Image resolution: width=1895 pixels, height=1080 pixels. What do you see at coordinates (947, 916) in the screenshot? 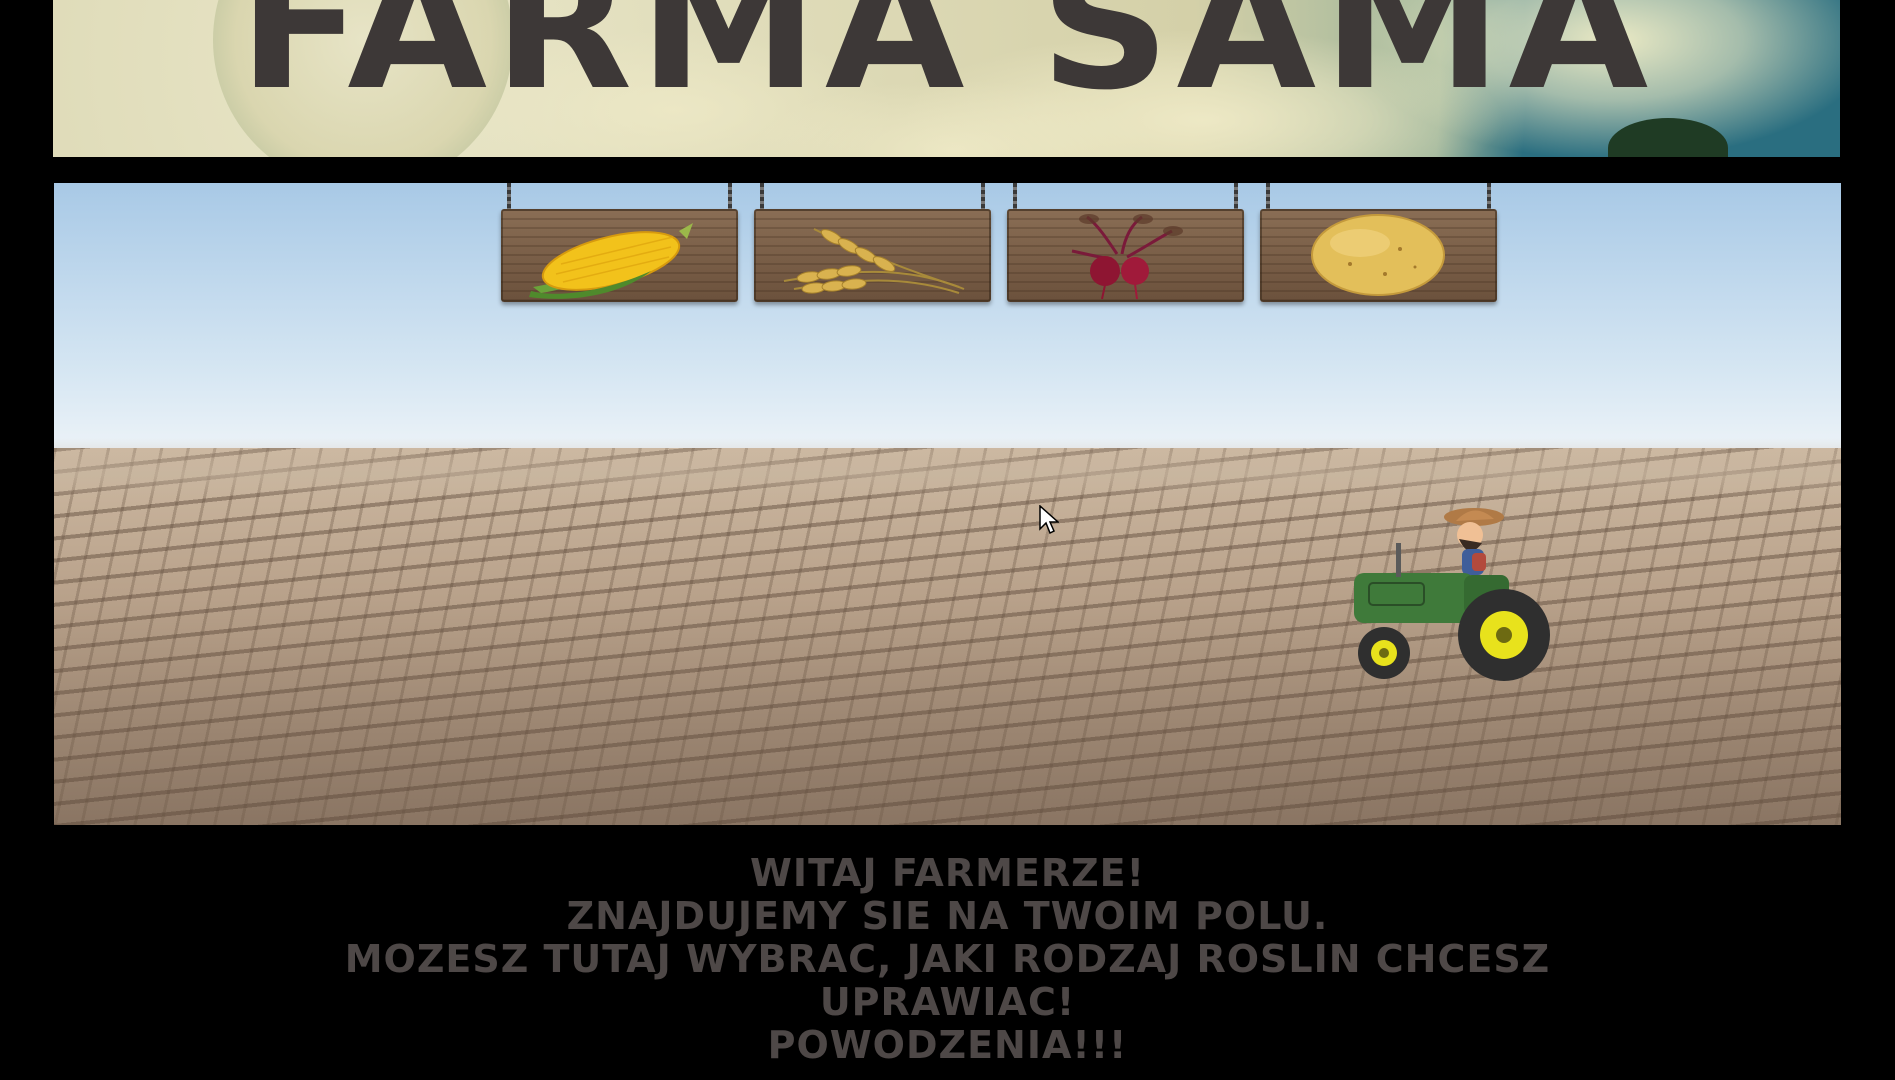
I see `message-line: ZNAJDUJEMY SIE NA TWOIM POLU.` at bounding box center [947, 916].